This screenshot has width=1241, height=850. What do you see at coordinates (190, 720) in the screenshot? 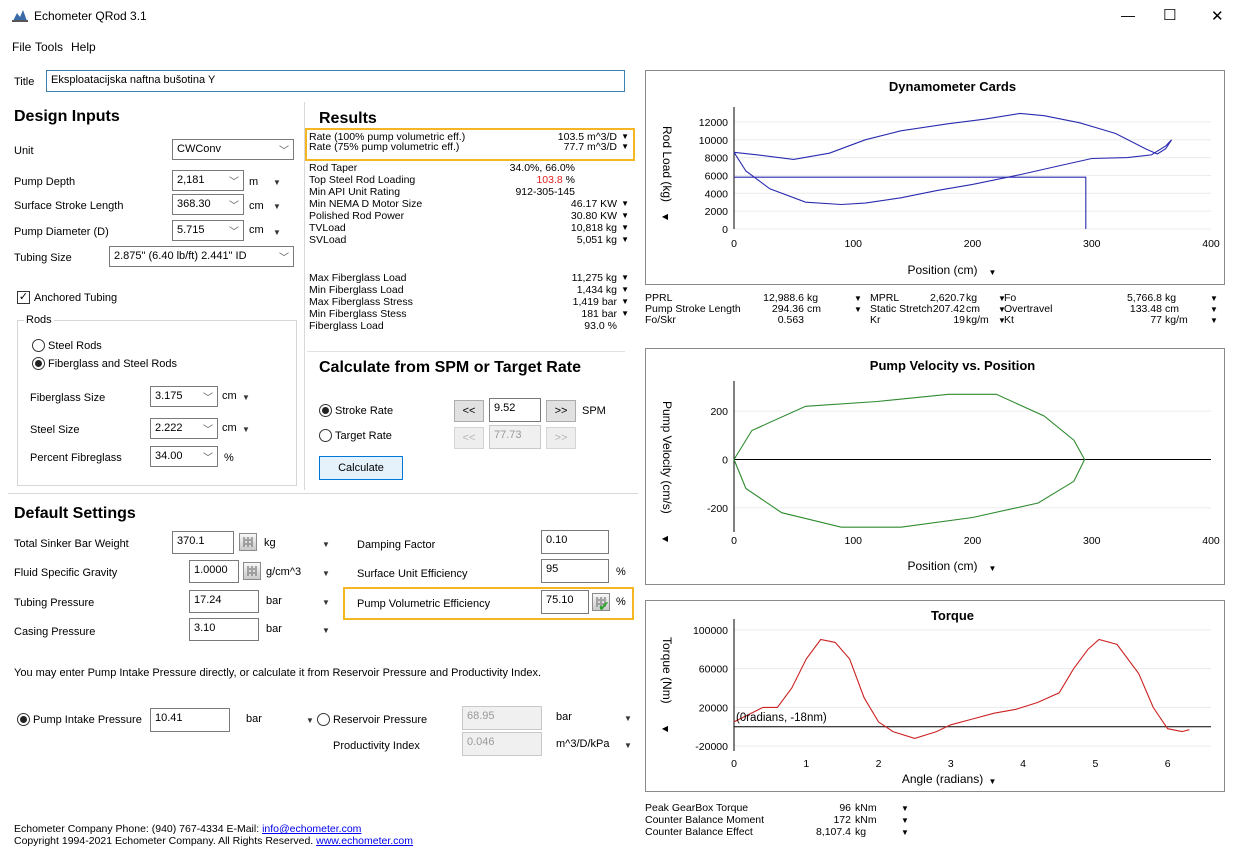
I see `pump-intake-input: 10.41` at bounding box center [190, 720].